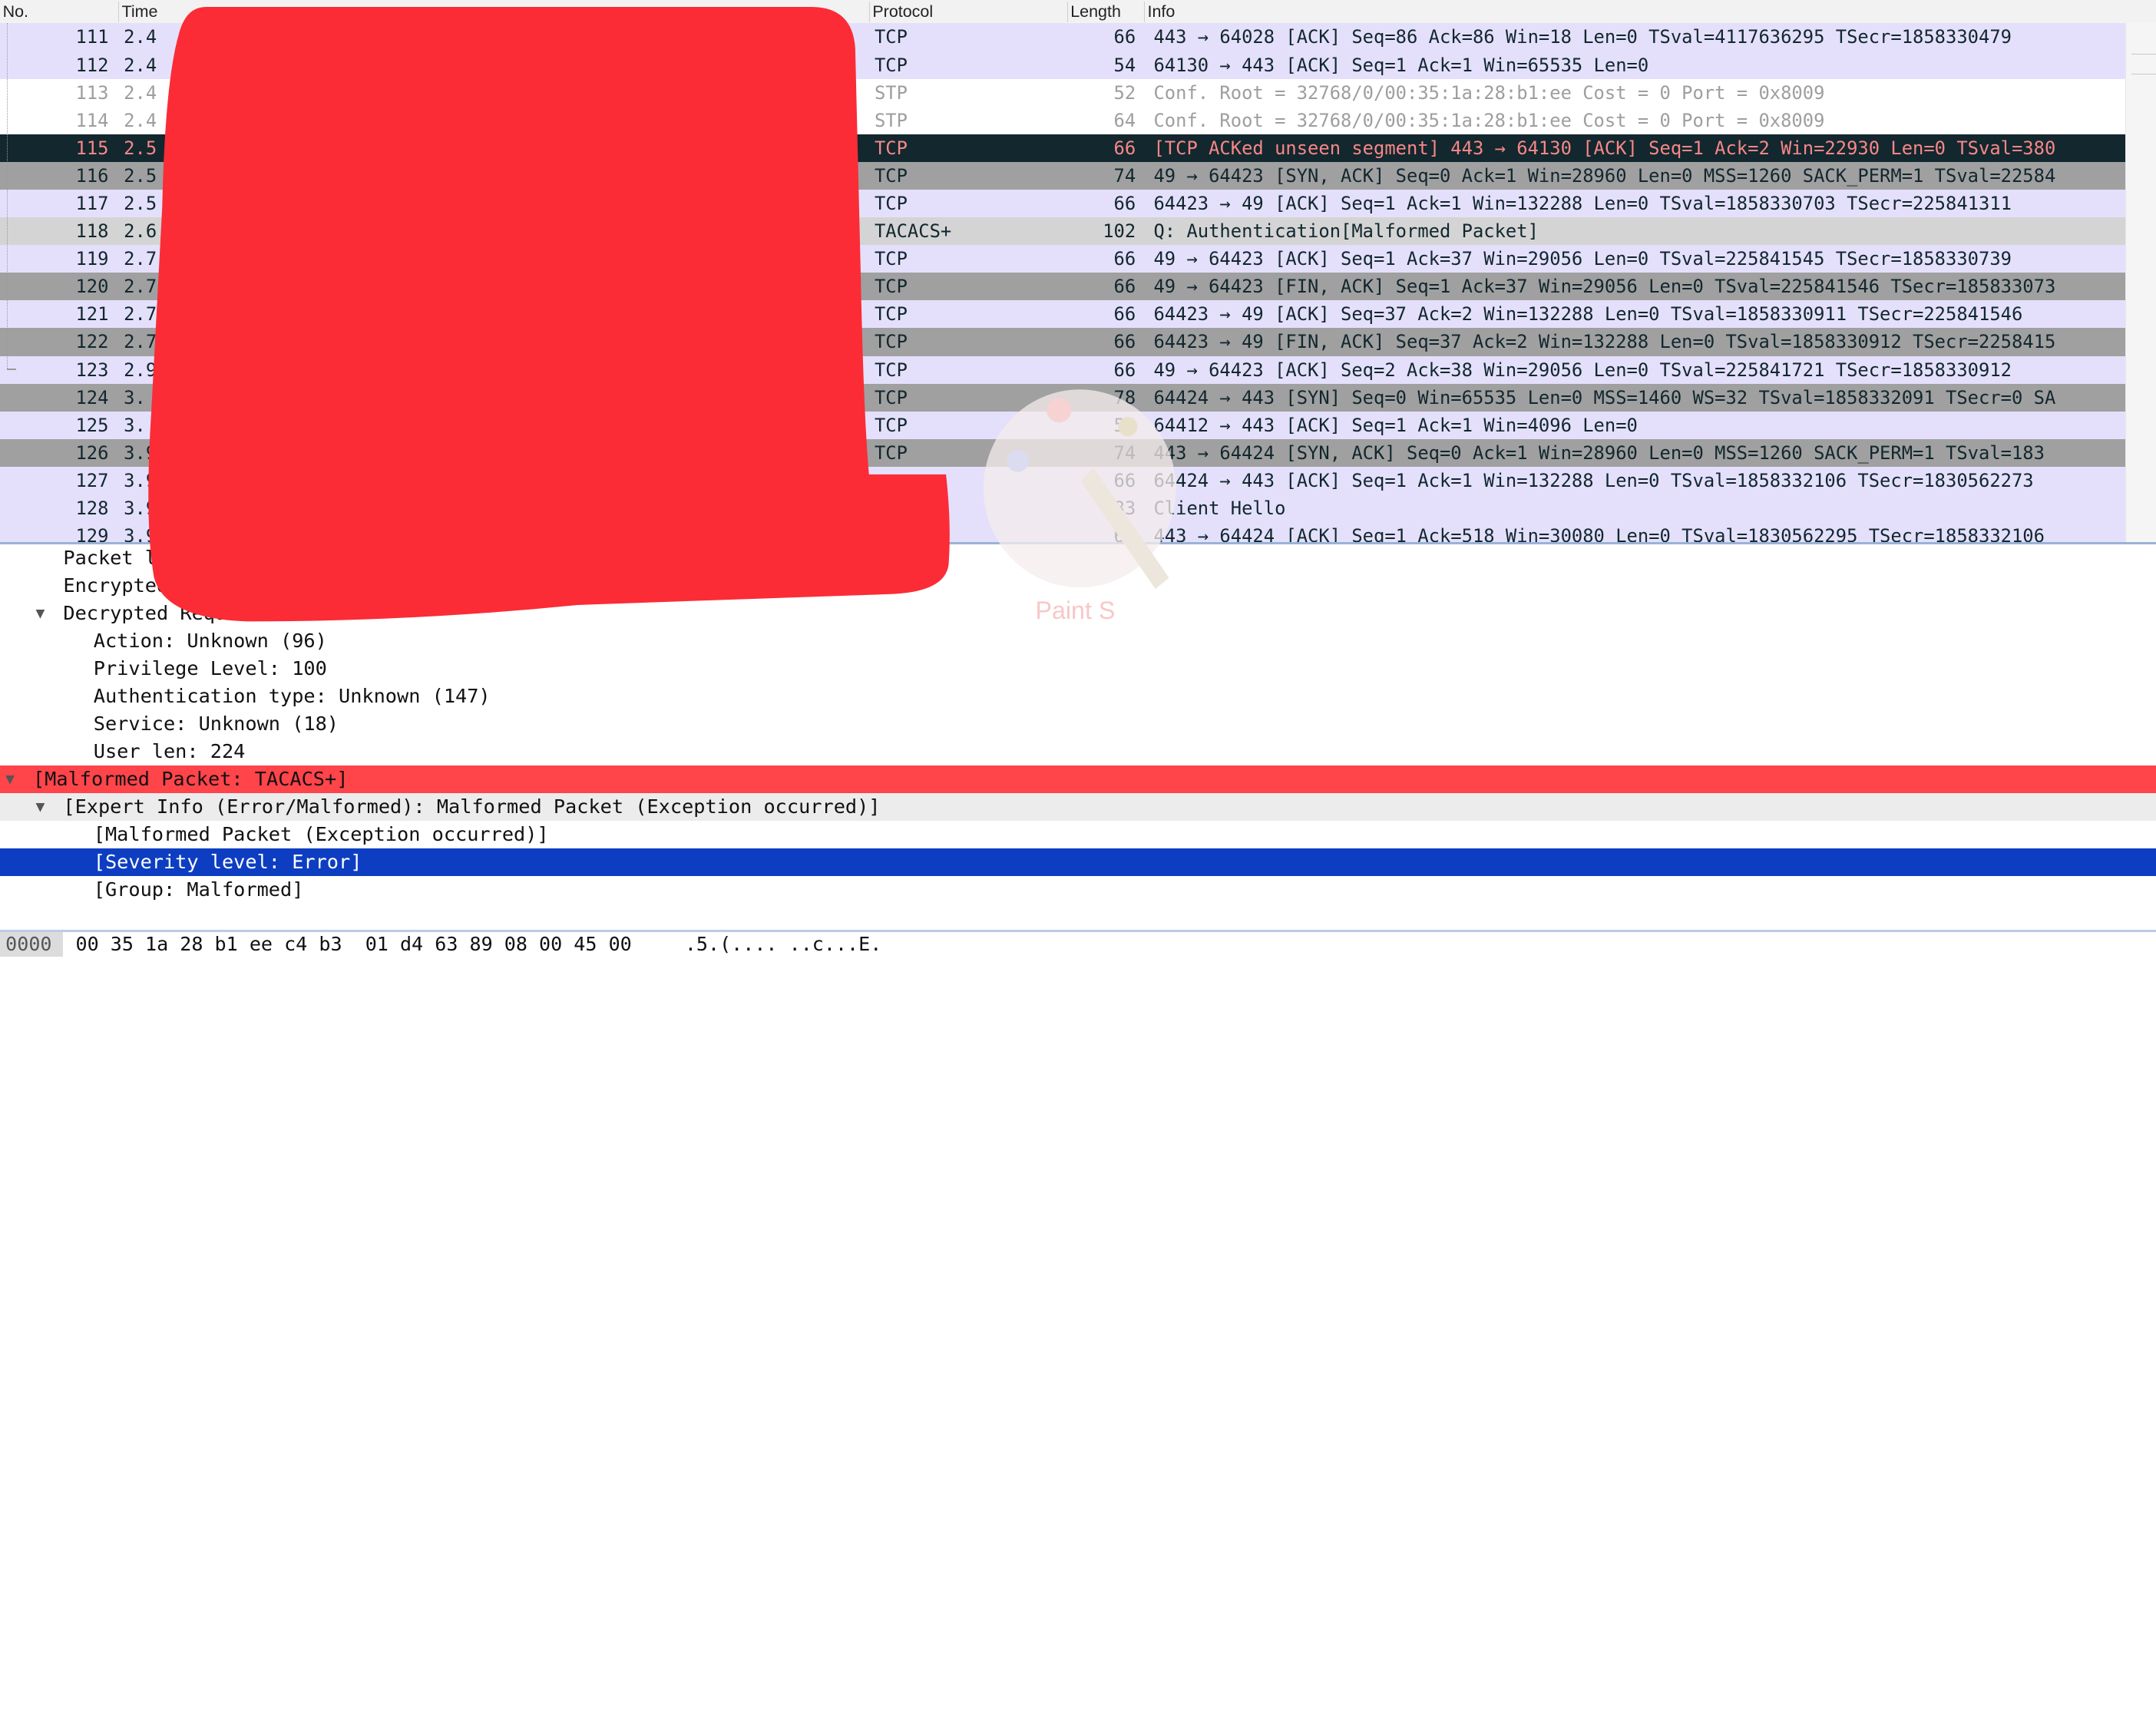 The height and width of the screenshot is (1716, 2156). What do you see at coordinates (1078, 862) in the screenshot?
I see `detail-tree-item: [Severity level: Error]` at bounding box center [1078, 862].